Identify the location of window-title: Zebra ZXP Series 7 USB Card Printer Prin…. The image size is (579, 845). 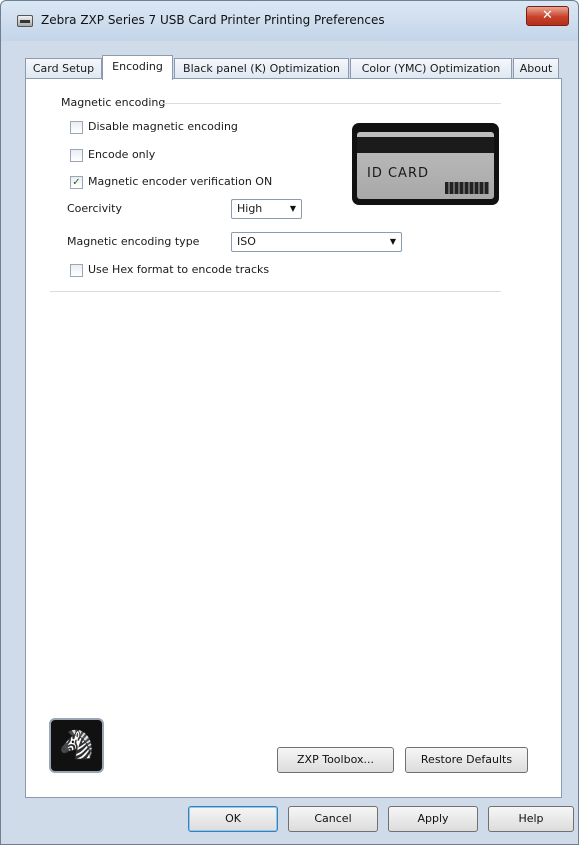
(213, 20).